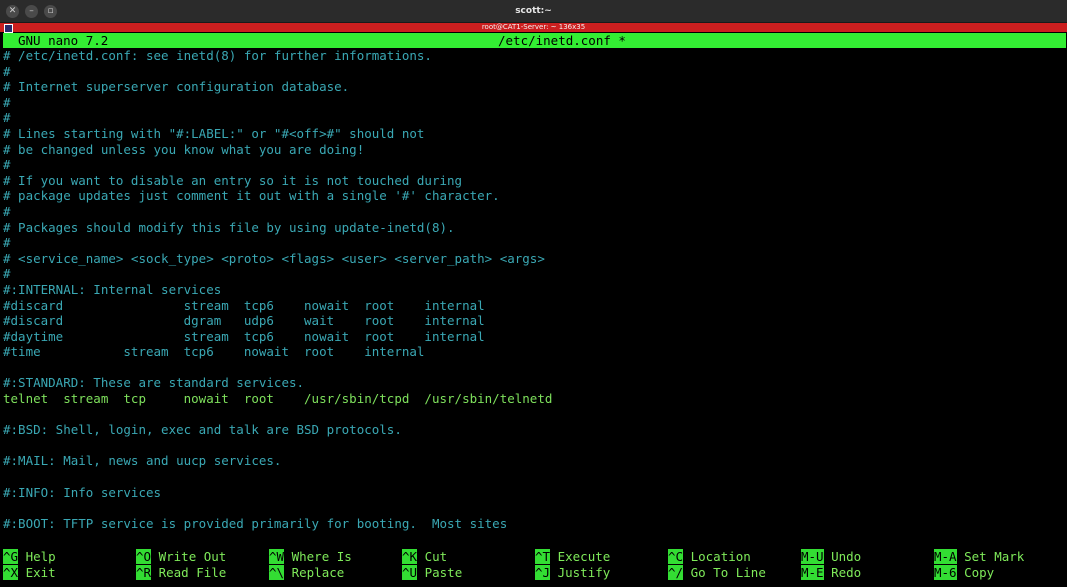  What do you see at coordinates (945, 572) in the screenshot?
I see `shortcut-key: M-6` at bounding box center [945, 572].